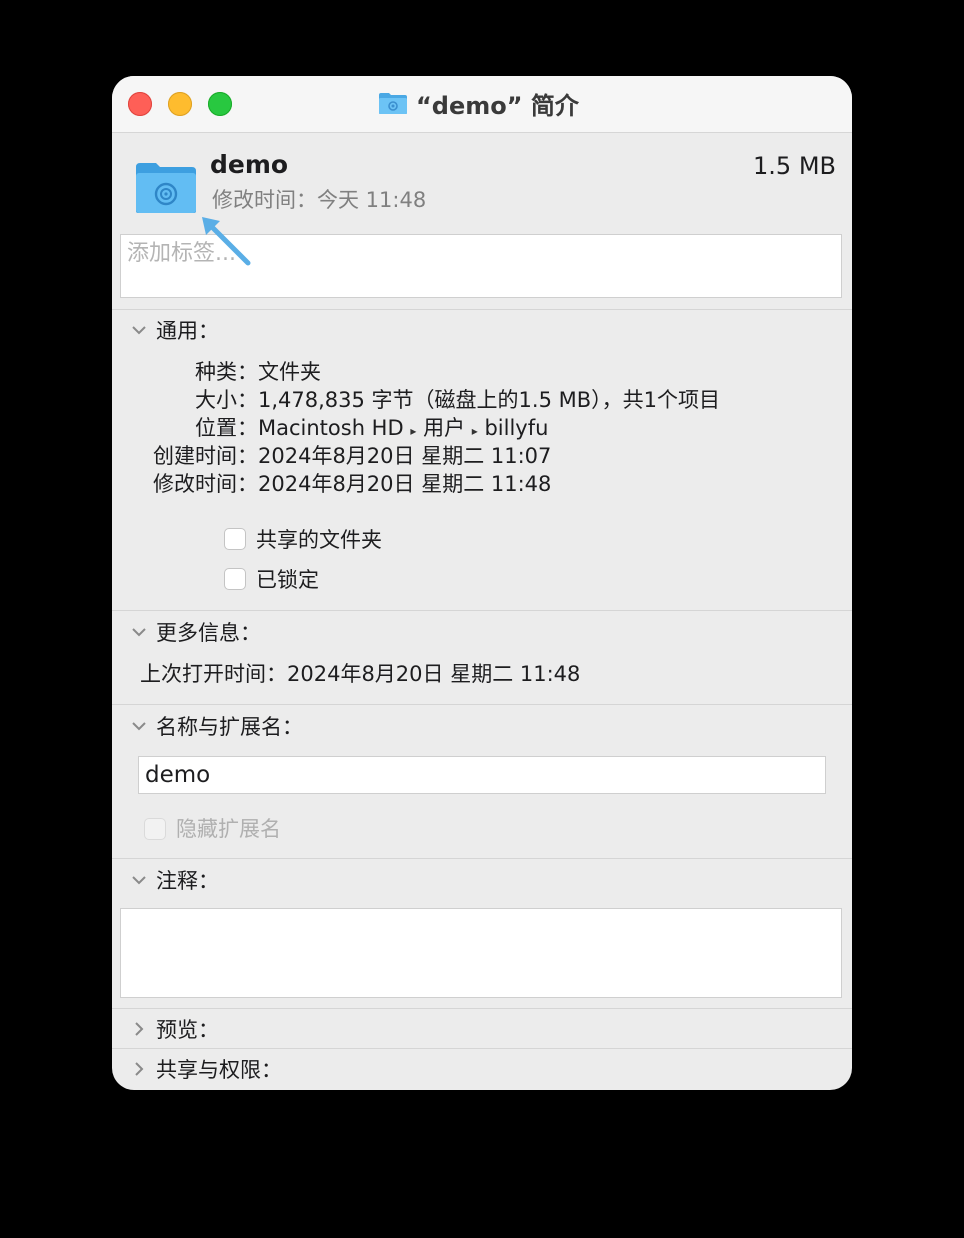  What do you see at coordinates (249, 164) in the screenshot?
I see `file-name: demo` at bounding box center [249, 164].